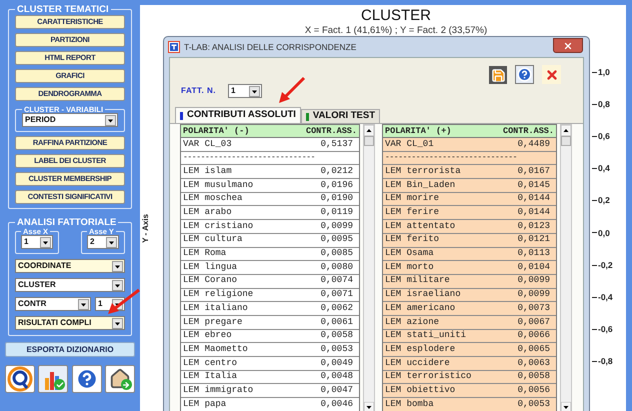  What do you see at coordinates (534, 253) in the screenshot?
I see `table-cell-text: 0,0113` at bounding box center [534, 253].